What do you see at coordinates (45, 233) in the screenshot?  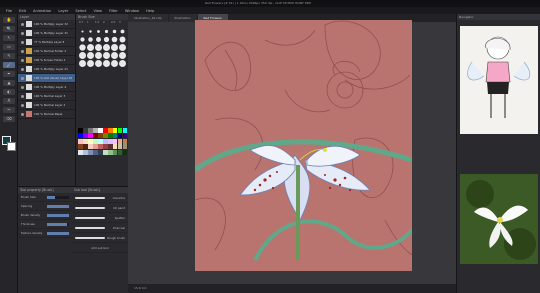 I see `property-row: Texture density` at bounding box center [45, 233].